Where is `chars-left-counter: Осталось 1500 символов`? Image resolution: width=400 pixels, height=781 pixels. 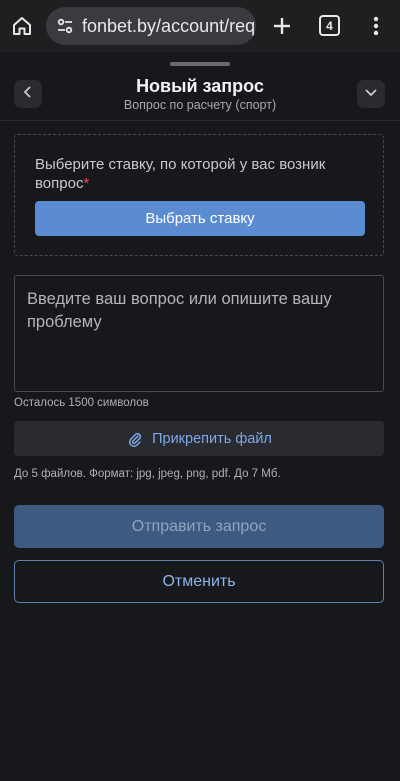
chars-left-counter: Осталось 1500 символов is located at coordinates (81, 403).